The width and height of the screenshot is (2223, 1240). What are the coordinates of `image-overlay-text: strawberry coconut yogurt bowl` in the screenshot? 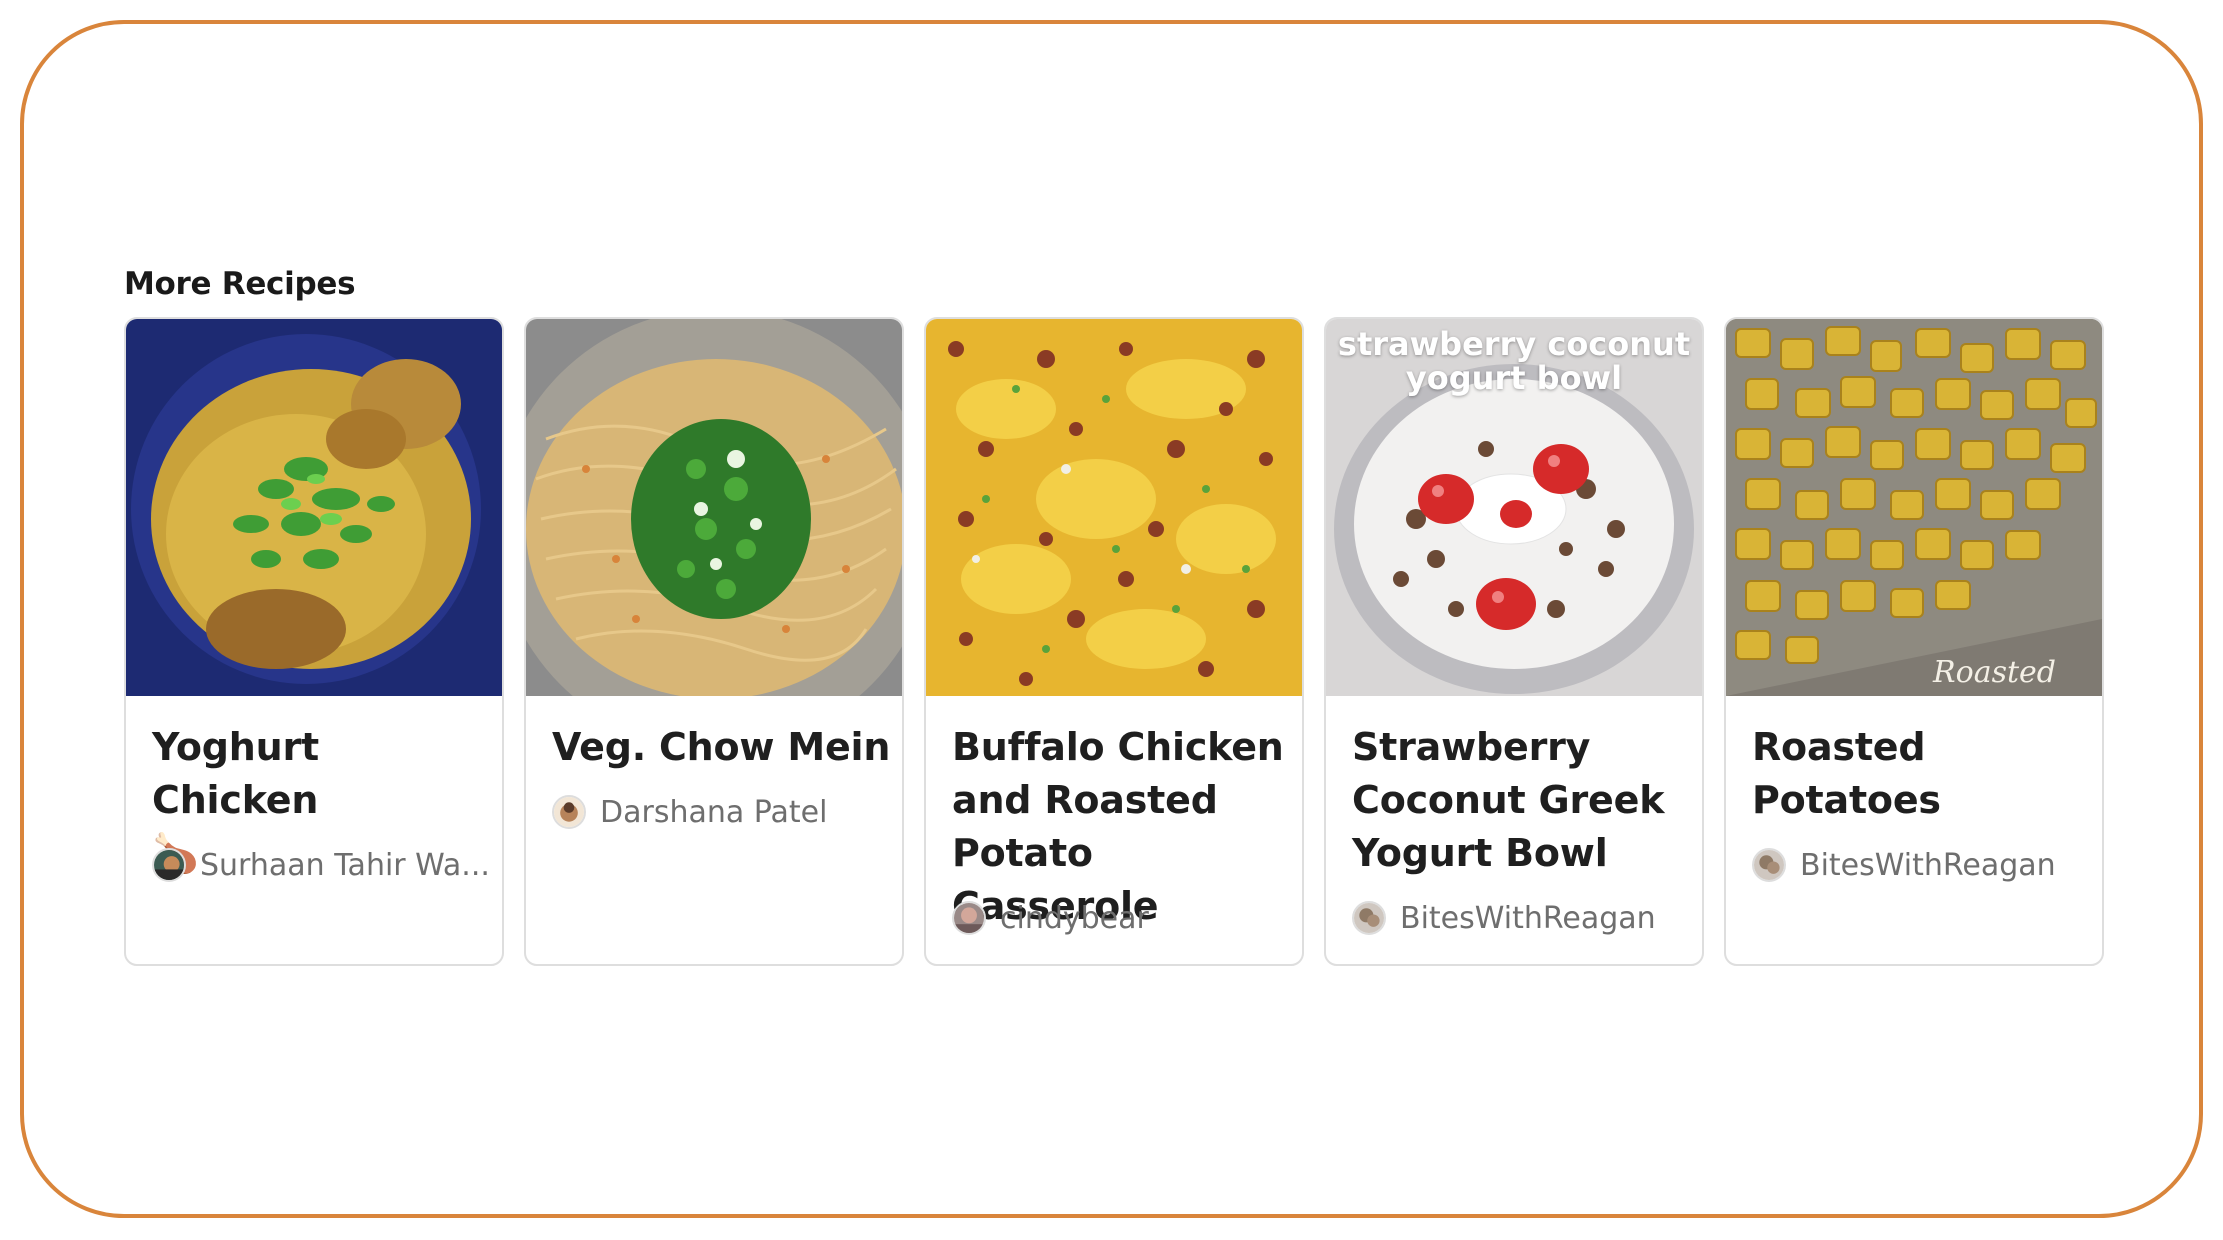 It's located at (1514, 361).